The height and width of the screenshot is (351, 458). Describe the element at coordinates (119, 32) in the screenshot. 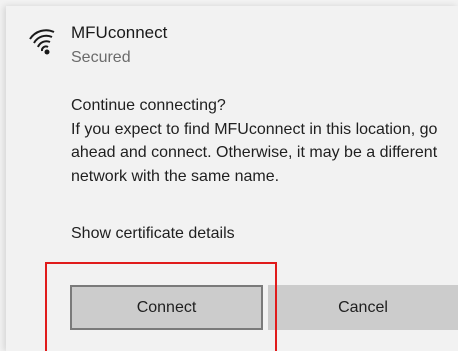

I see `network-name: MFUconnect` at that location.